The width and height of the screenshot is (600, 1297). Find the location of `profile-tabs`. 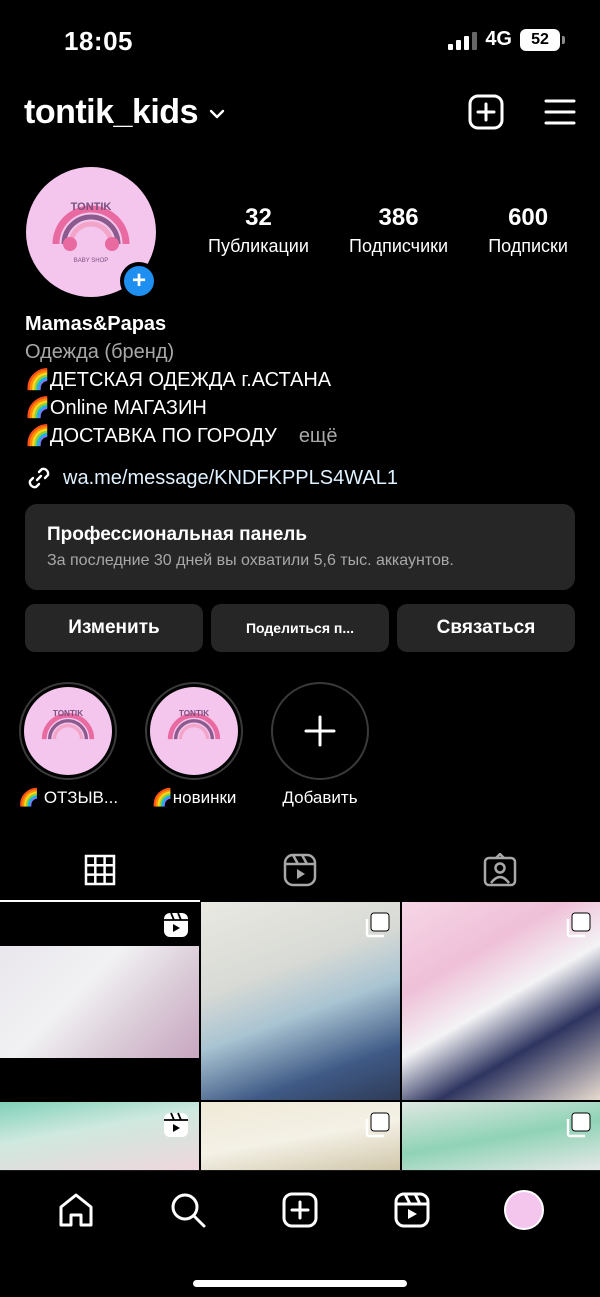

profile-tabs is located at coordinates (300, 871).